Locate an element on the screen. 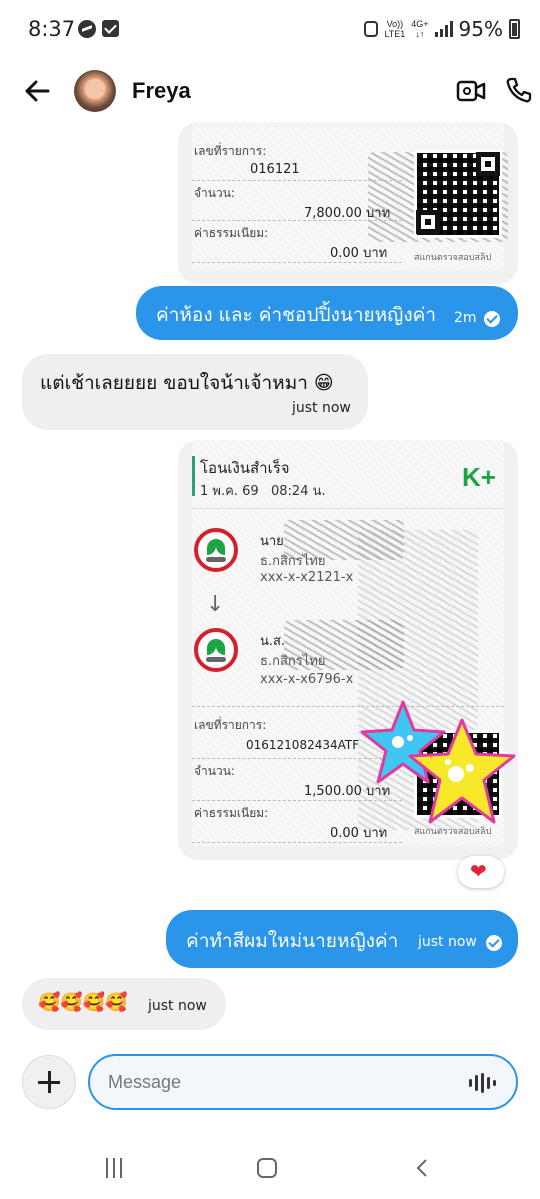 This screenshot has width=540, height=1199. battery-icon is located at coordinates (514, 29).